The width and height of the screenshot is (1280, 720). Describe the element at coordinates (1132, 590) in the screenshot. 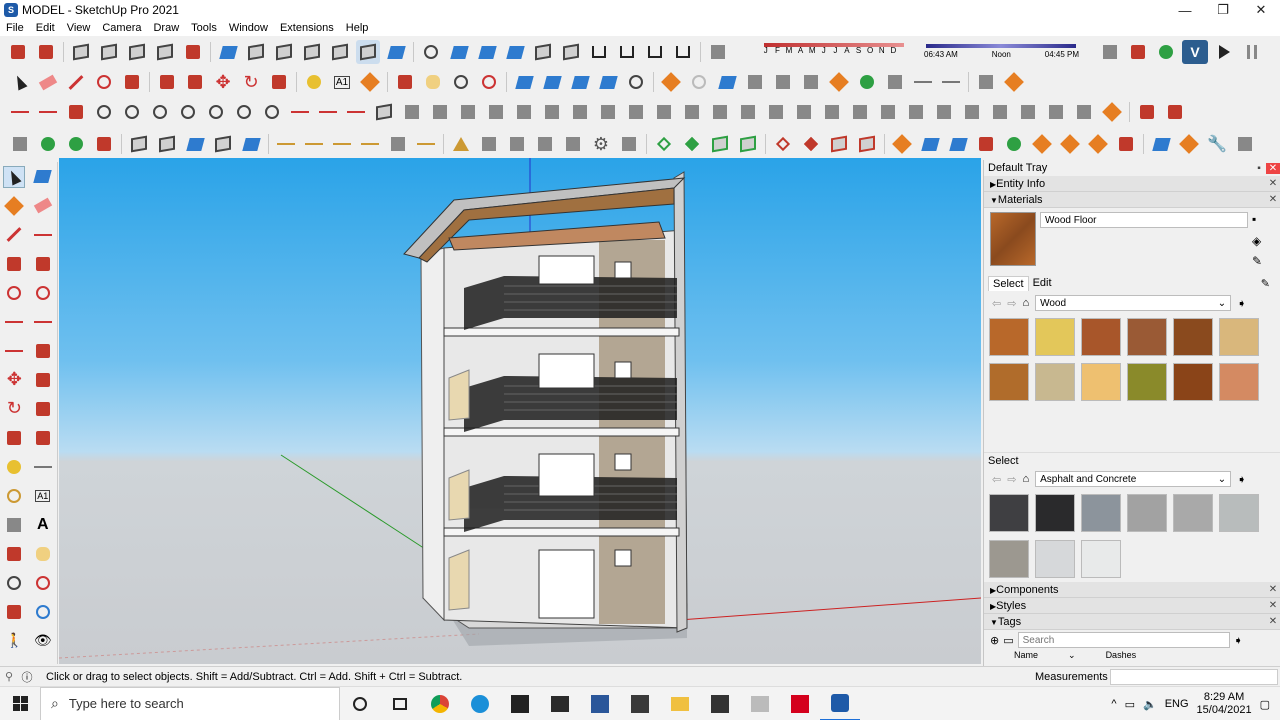

I see `panel-components: ▶Components ✕` at that location.